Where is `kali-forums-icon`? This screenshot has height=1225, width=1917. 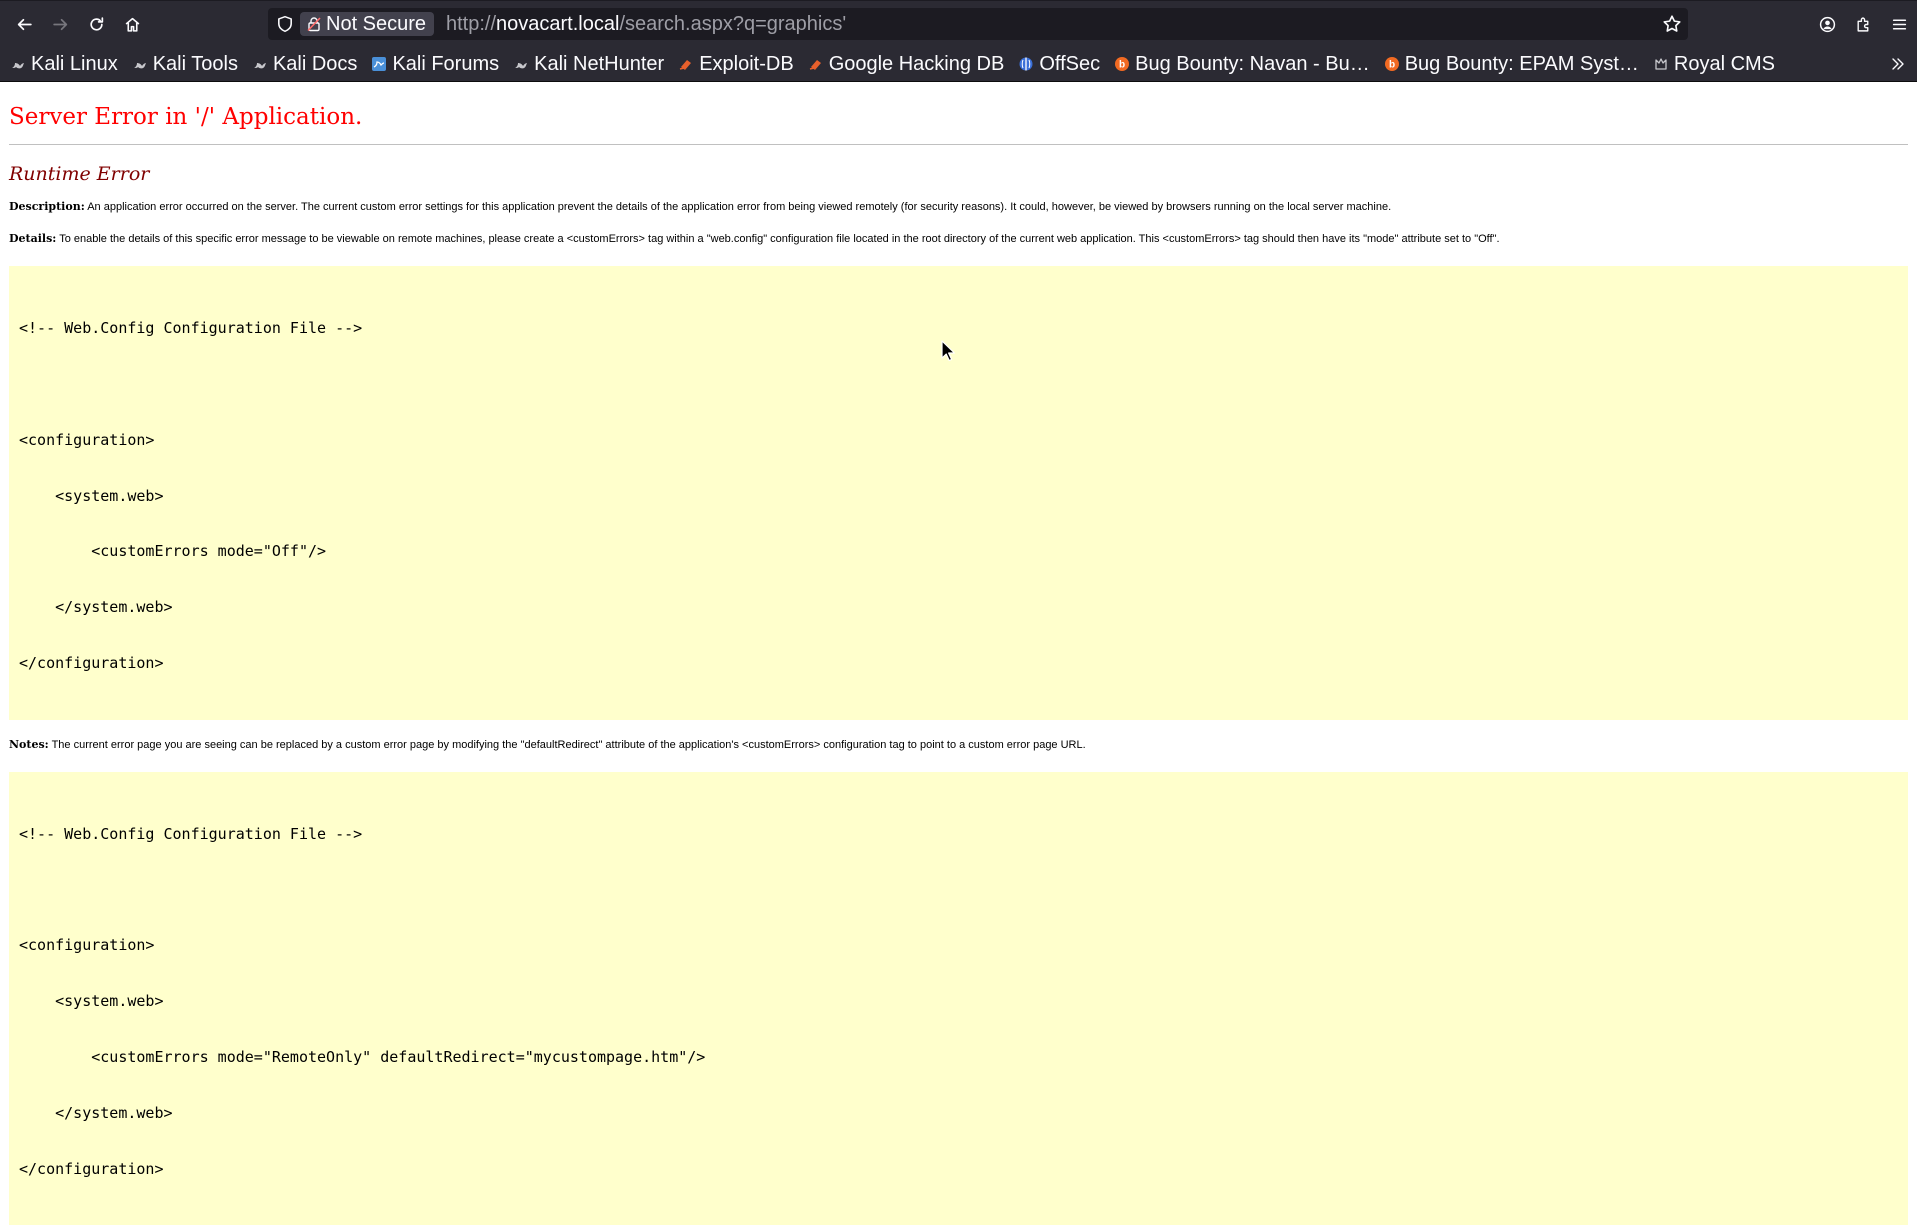 kali-forums-icon is located at coordinates (379, 64).